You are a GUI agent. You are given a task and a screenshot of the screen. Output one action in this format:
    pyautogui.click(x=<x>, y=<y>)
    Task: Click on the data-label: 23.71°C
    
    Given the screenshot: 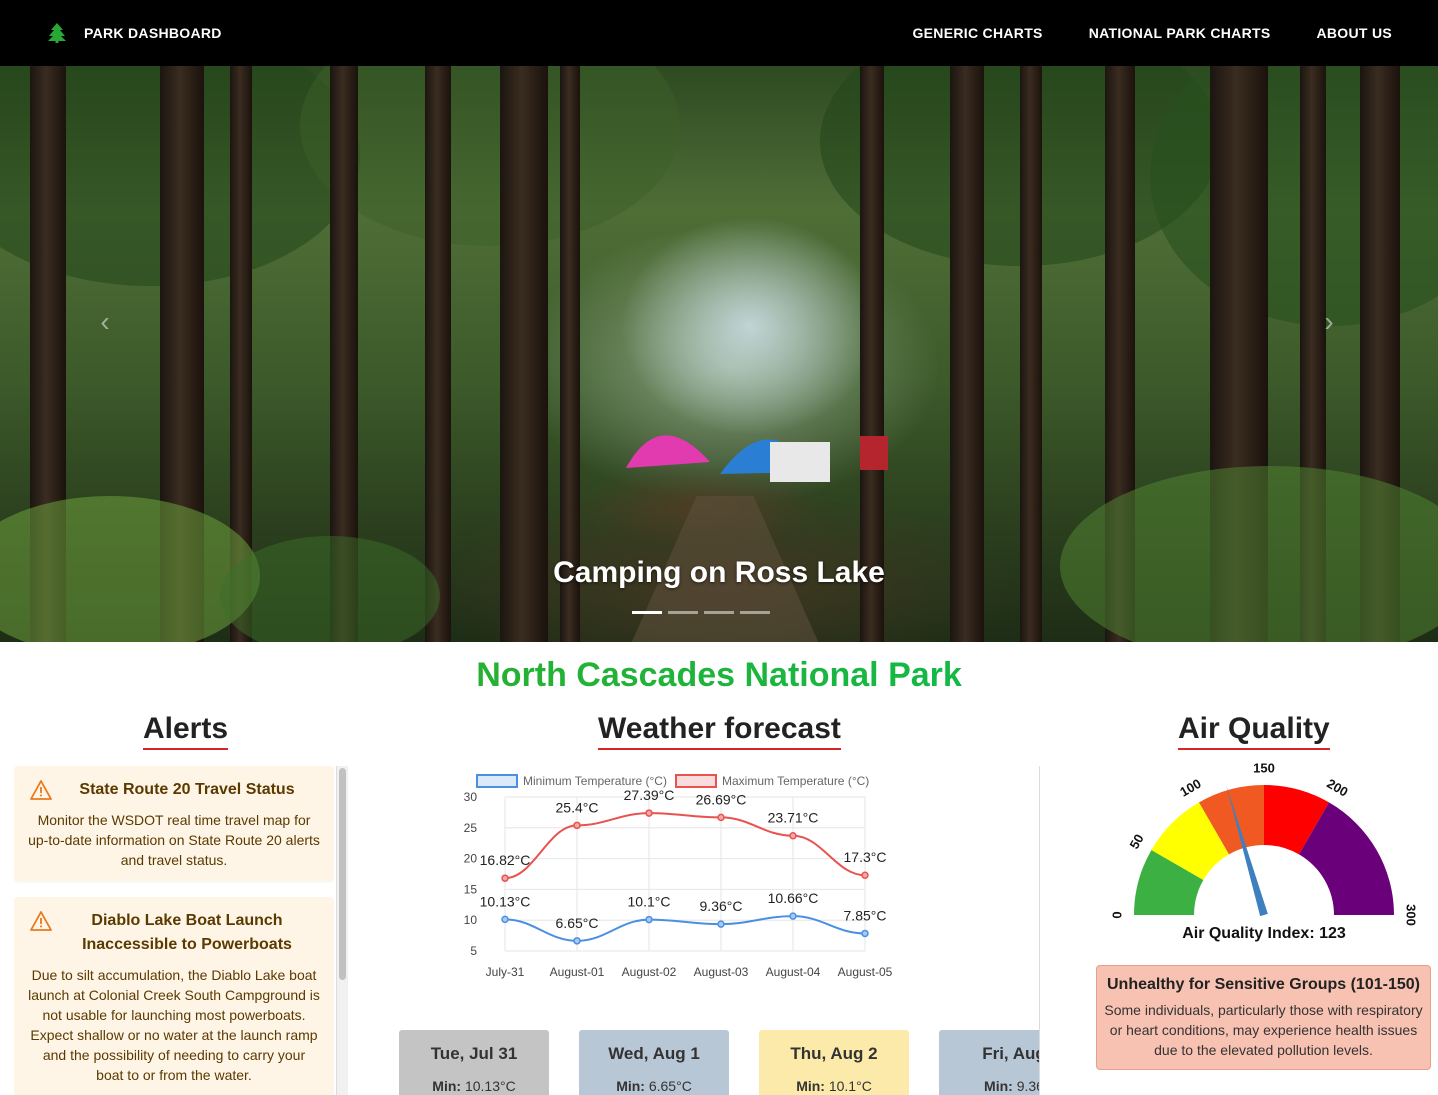 What is the action you would take?
    pyautogui.click(x=793, y=818)
    